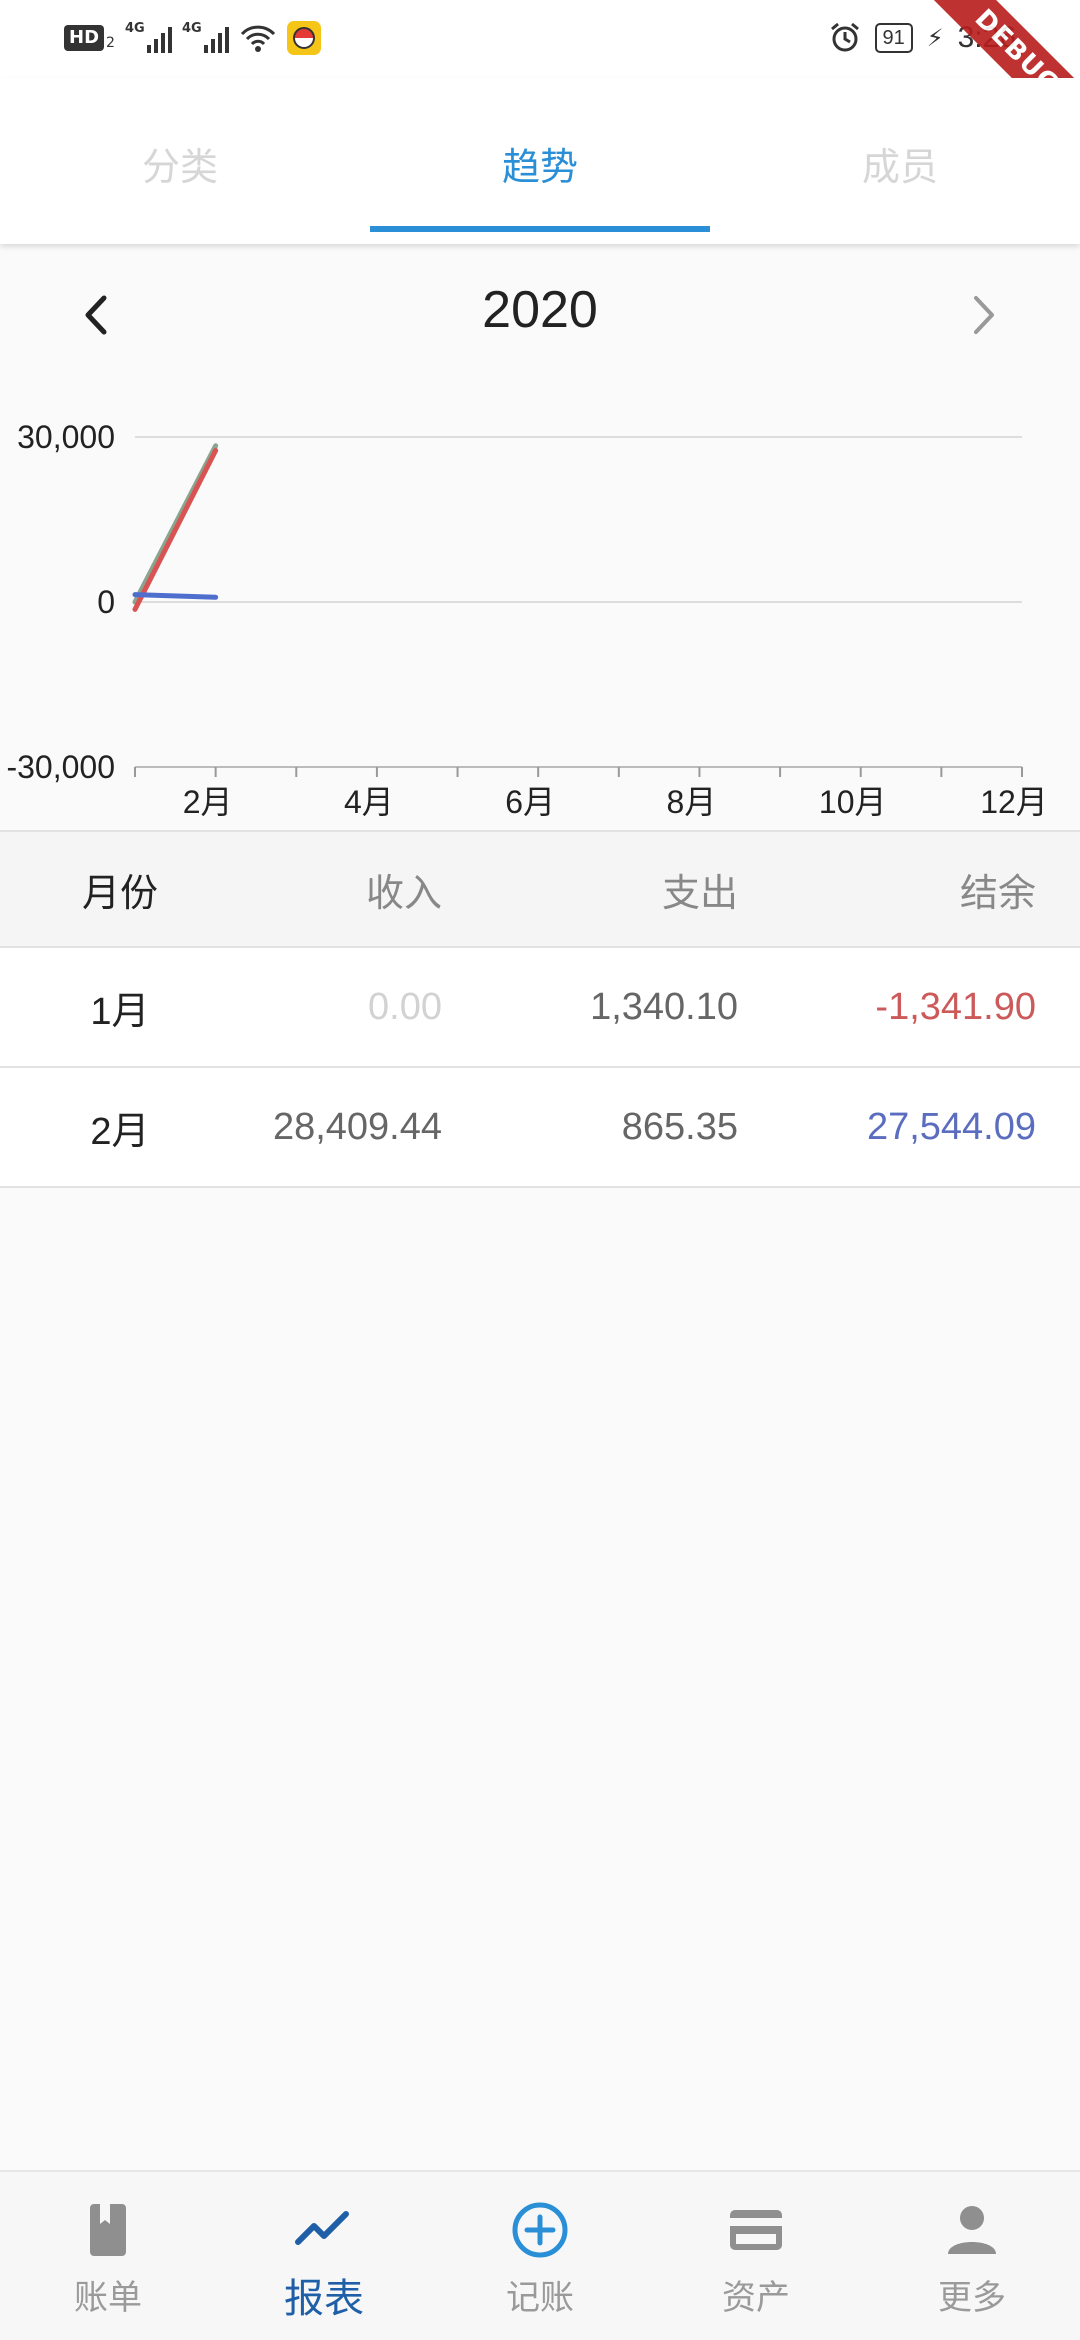  I want to click on row-month: 2月, so click(120, 1131).